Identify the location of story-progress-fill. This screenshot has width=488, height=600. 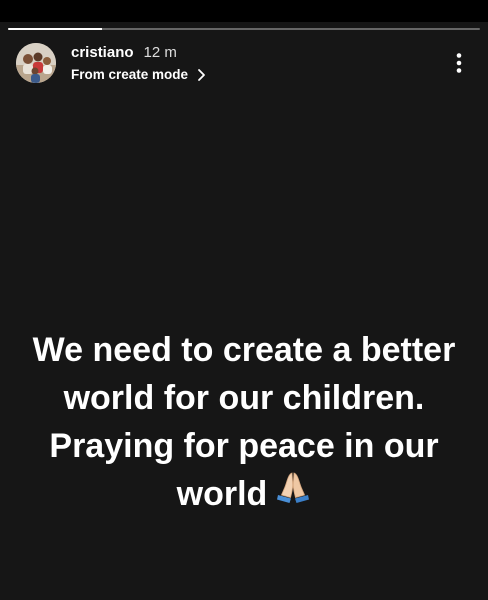
(55, 29).